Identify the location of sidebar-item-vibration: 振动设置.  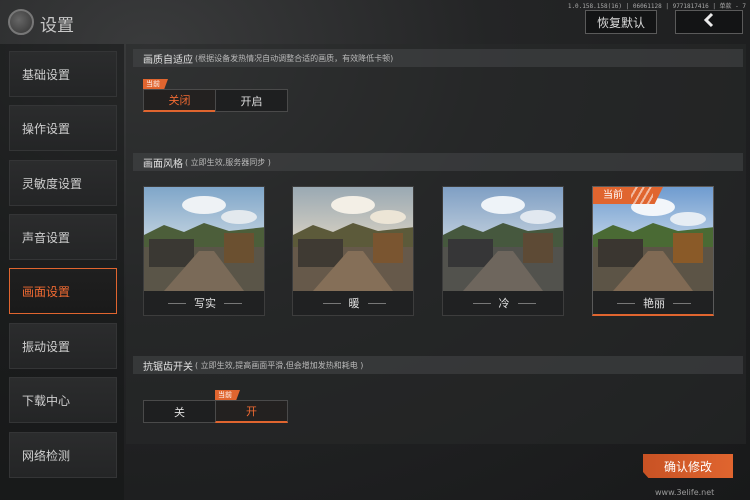
(63, 346).